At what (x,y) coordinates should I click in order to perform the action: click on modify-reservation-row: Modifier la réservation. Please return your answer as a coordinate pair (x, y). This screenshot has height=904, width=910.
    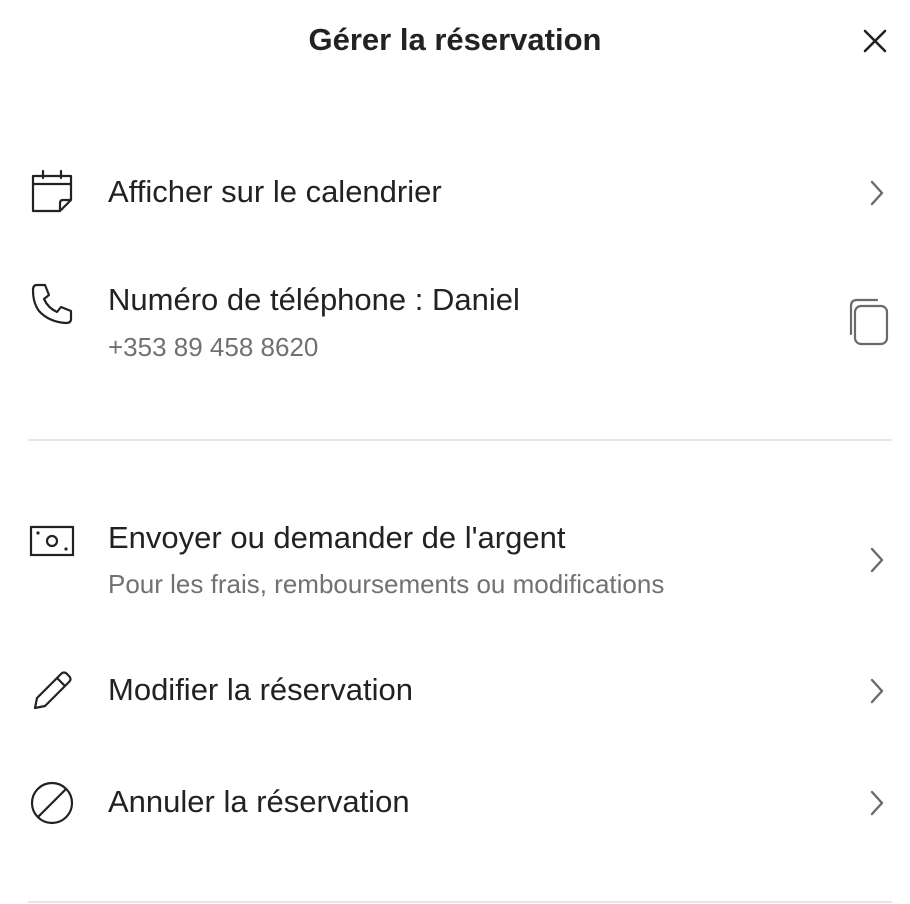
    Looking at the image, I should click on (455, 691).